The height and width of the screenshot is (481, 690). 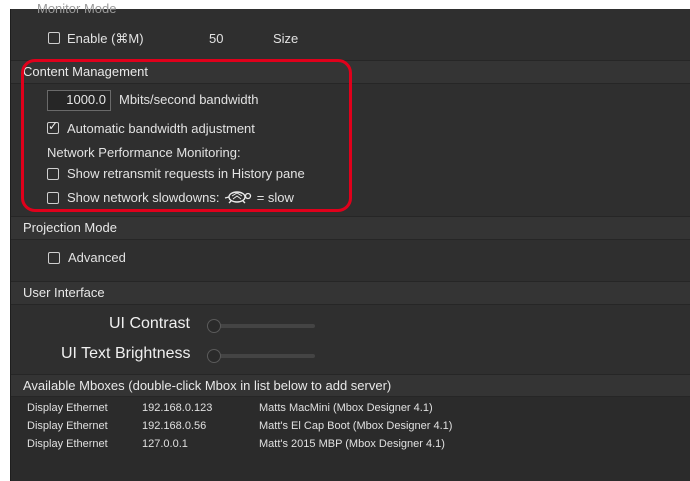 I want to click on mbox-ip: 192.168.0.56, so click(x=174, y=426).